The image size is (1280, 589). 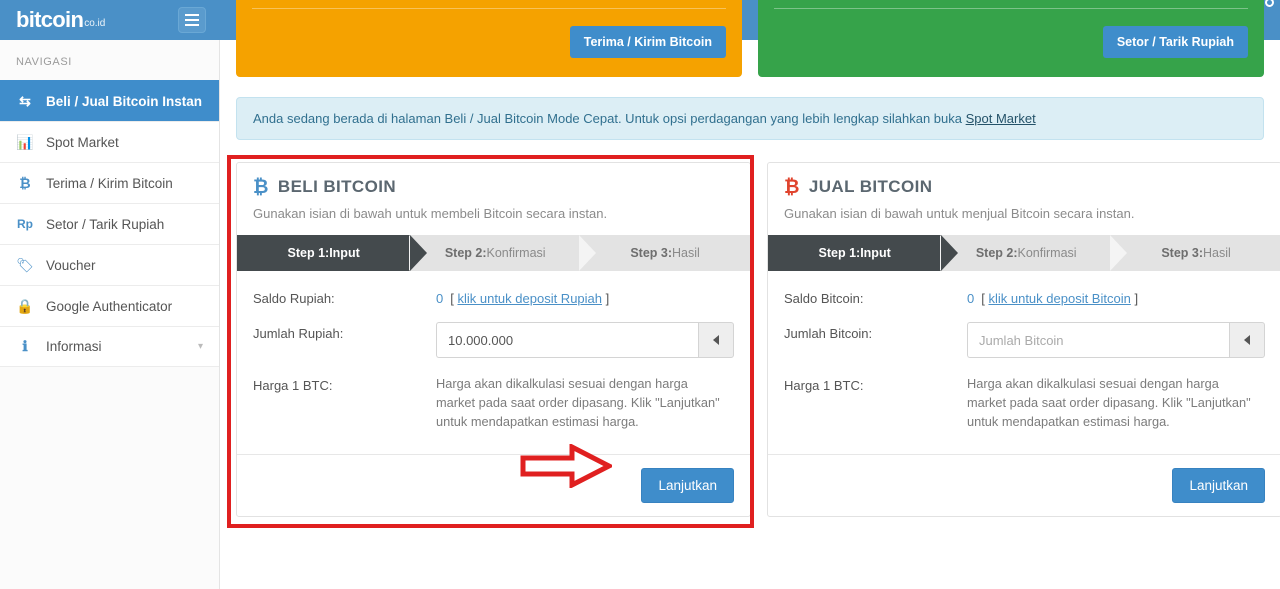 I want to click on sidebar-item-google-authenticator: 🔒 Google Authenticator, so click(x=109, y=305).